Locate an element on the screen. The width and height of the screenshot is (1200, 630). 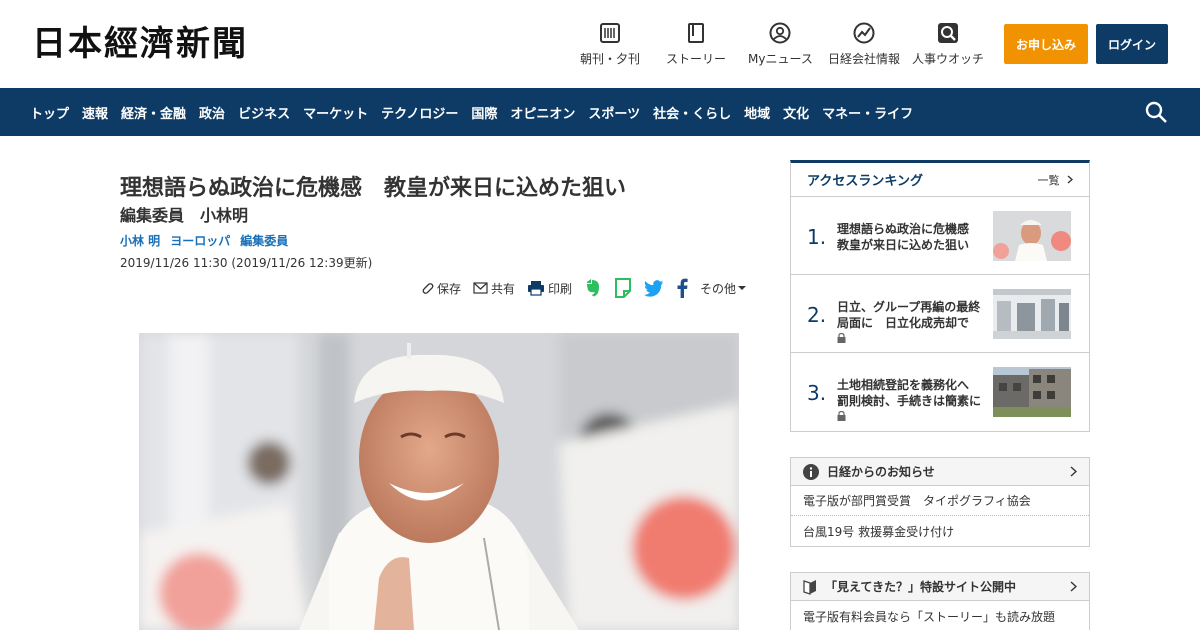
facebook-icon is located at coordinates (682, 288).